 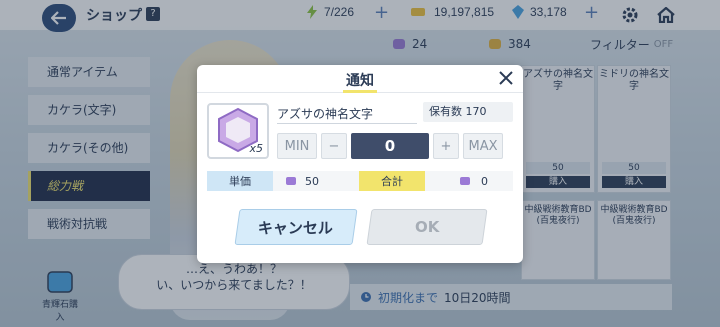 I want to click on total-label: 合計, so click(x=392, y=181).